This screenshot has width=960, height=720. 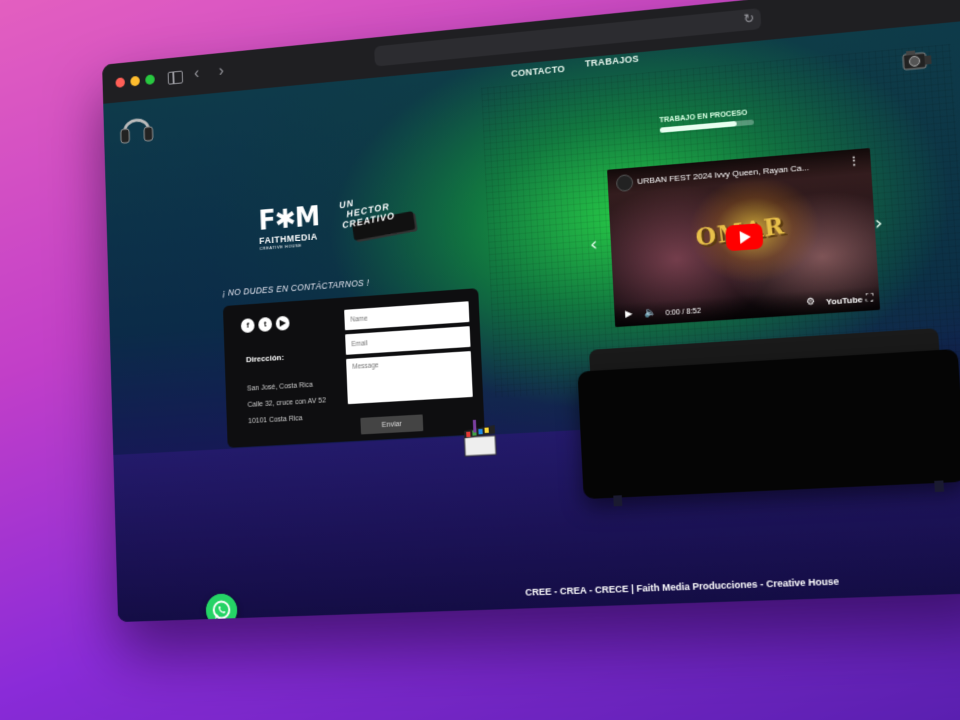 What do you see at coordinates (629, 314) in the screenshot?
I see `play-control-icon: ▶` at bounding box center [629, 314].